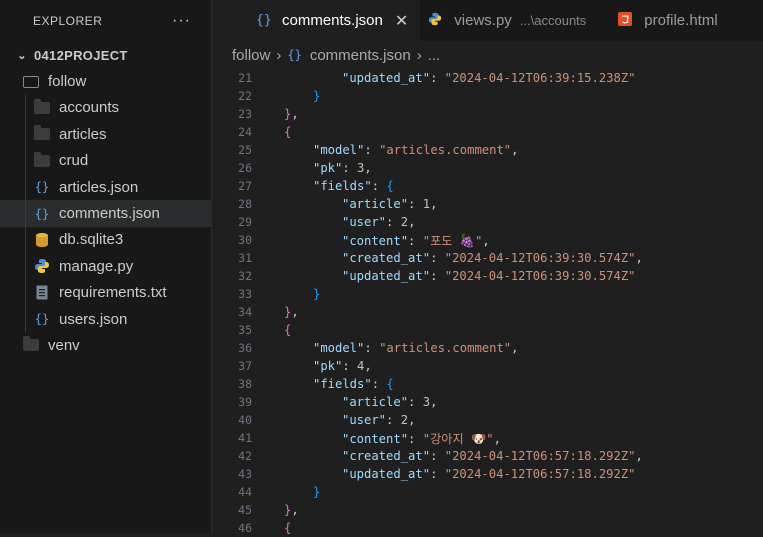  Describe the element at coordinates (487, 528) in the screenshot. I see `code-line: 46{` at that location.